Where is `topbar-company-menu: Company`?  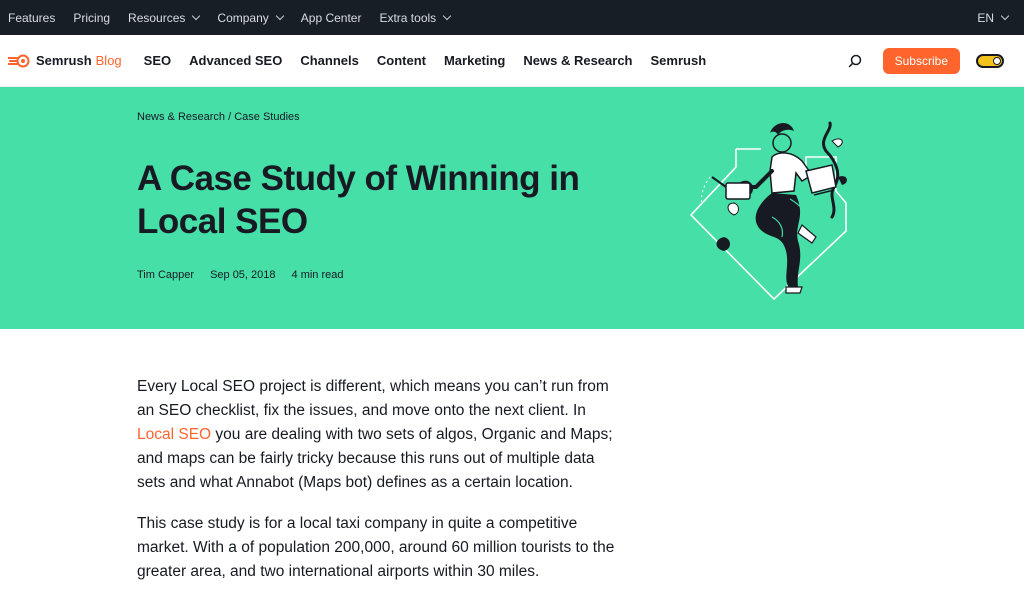 topbar-company-menu: Company is located at coordinates (251, 17).